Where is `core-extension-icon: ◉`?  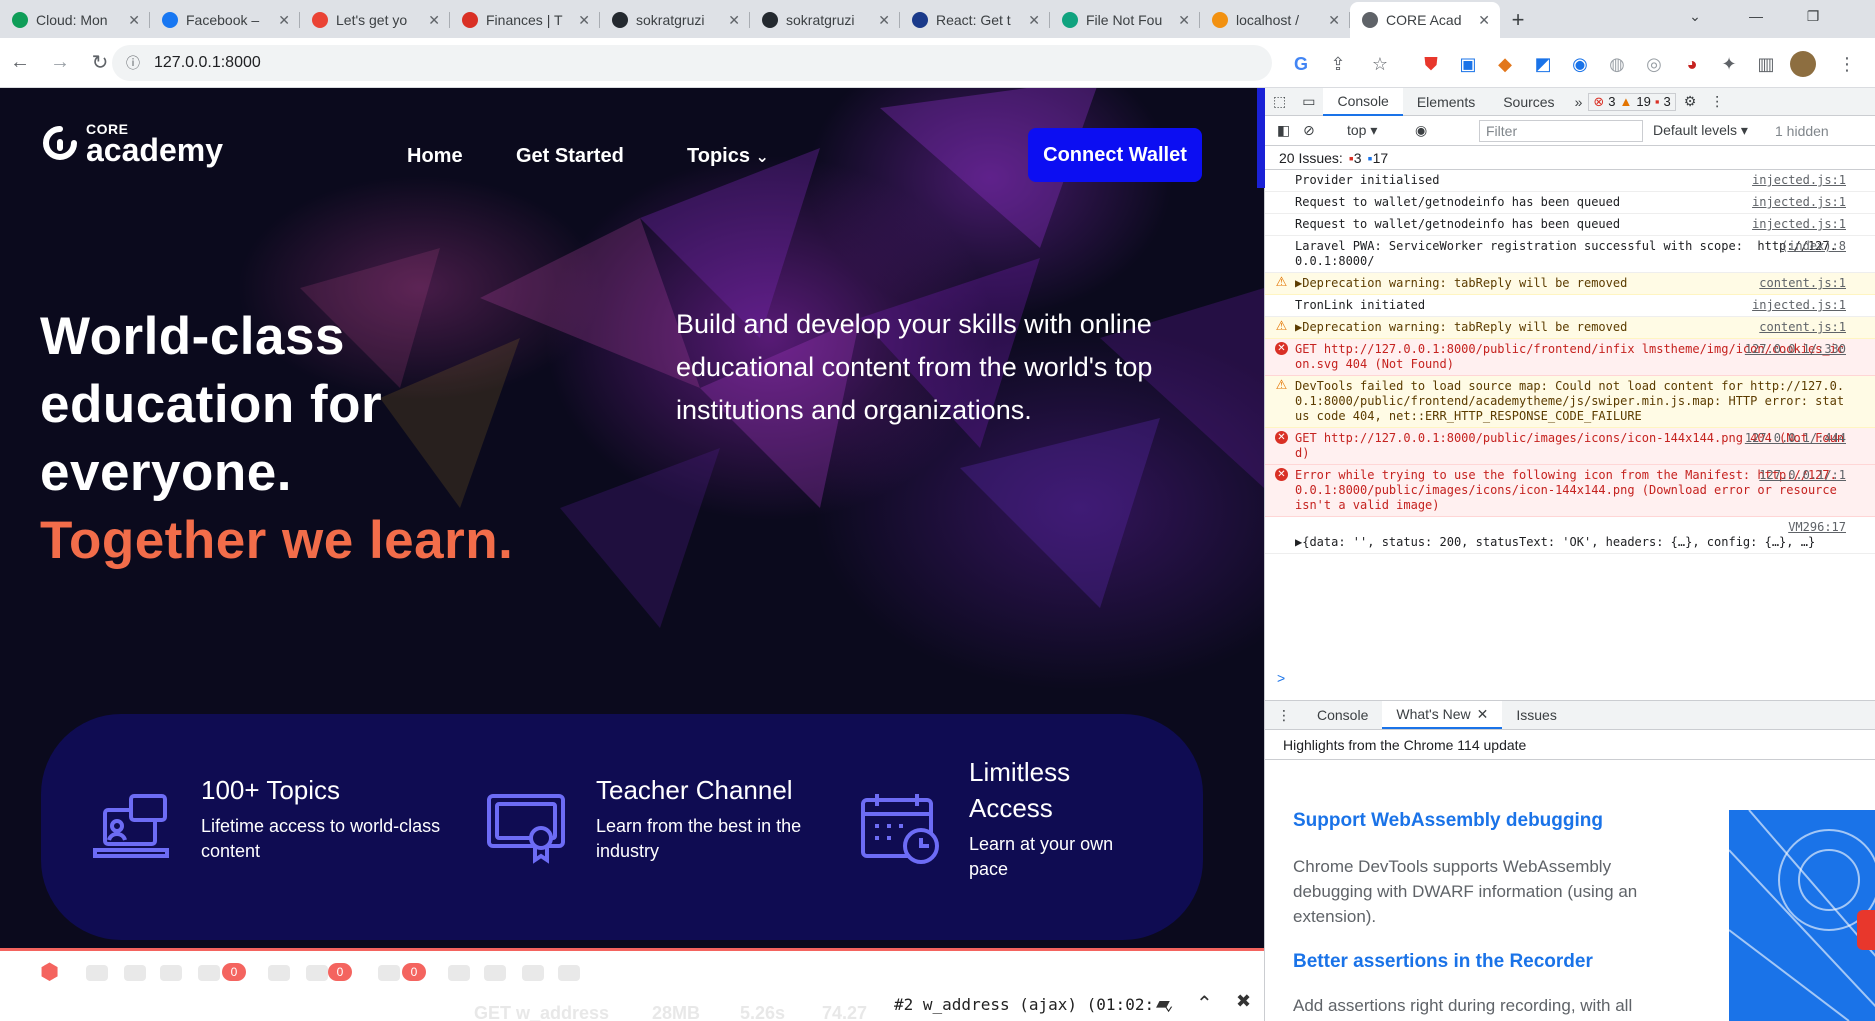 core-extension-icon: ◉ is located at coordinates (1580, 64).